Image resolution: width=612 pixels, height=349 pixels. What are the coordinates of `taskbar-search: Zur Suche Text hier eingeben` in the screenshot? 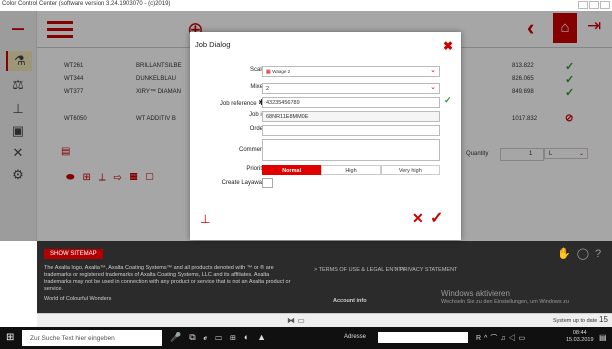 It's located at (92, 338).